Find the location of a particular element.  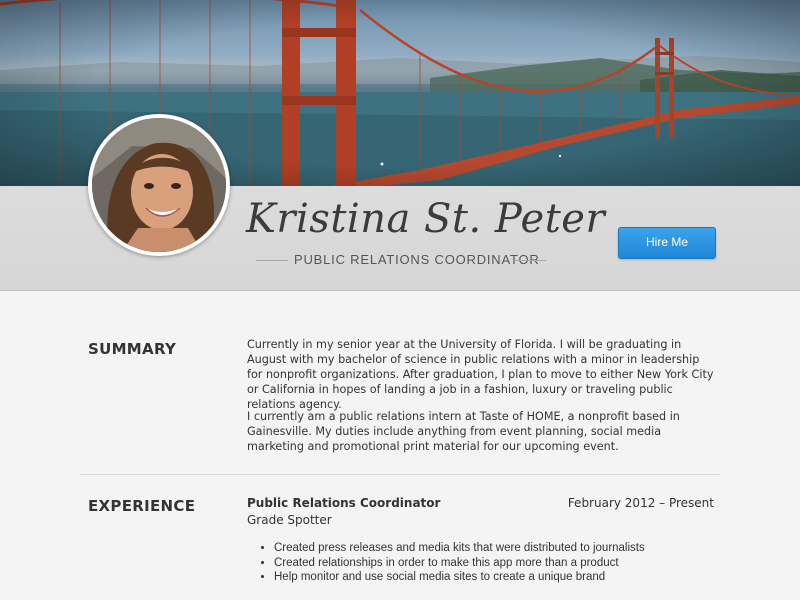

avatar is located at coordinates (159, 185).